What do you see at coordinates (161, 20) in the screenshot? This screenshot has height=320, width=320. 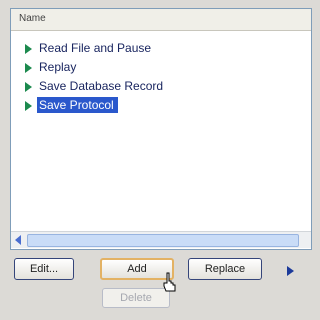 I see `name-column-header: Name` at bounding box center [161, 20].